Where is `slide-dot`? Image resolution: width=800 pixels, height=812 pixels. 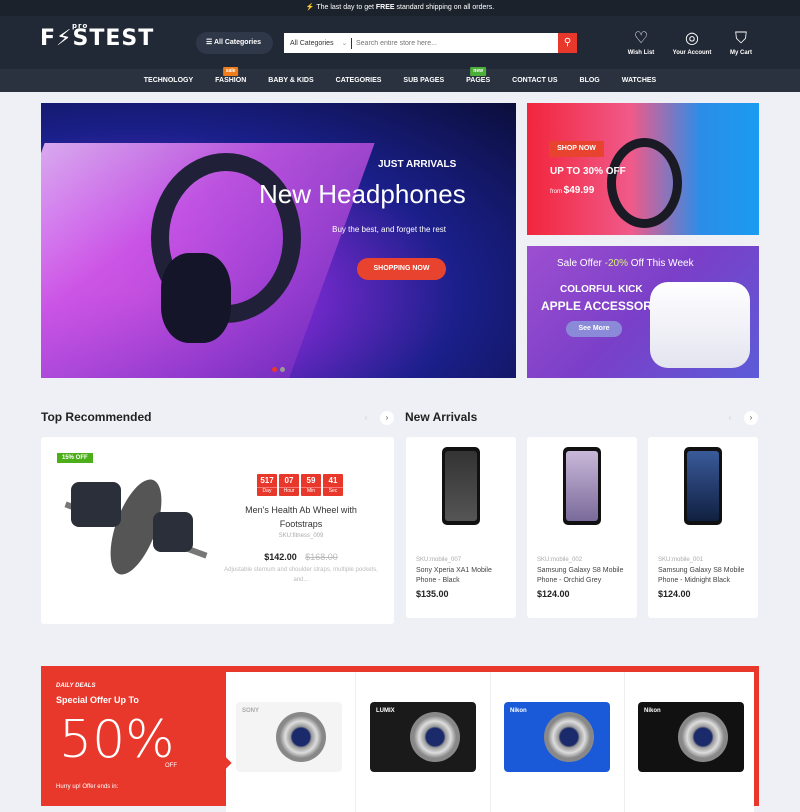 slide-dot is located at coordinates (282, 369).